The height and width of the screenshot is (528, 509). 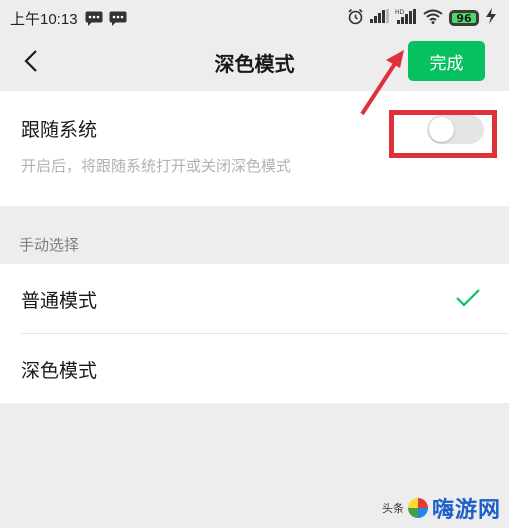 What do you see at coordinates (433, 18) in the screenshot?
I see `wifi-icon` at bounding box center [433, 18].